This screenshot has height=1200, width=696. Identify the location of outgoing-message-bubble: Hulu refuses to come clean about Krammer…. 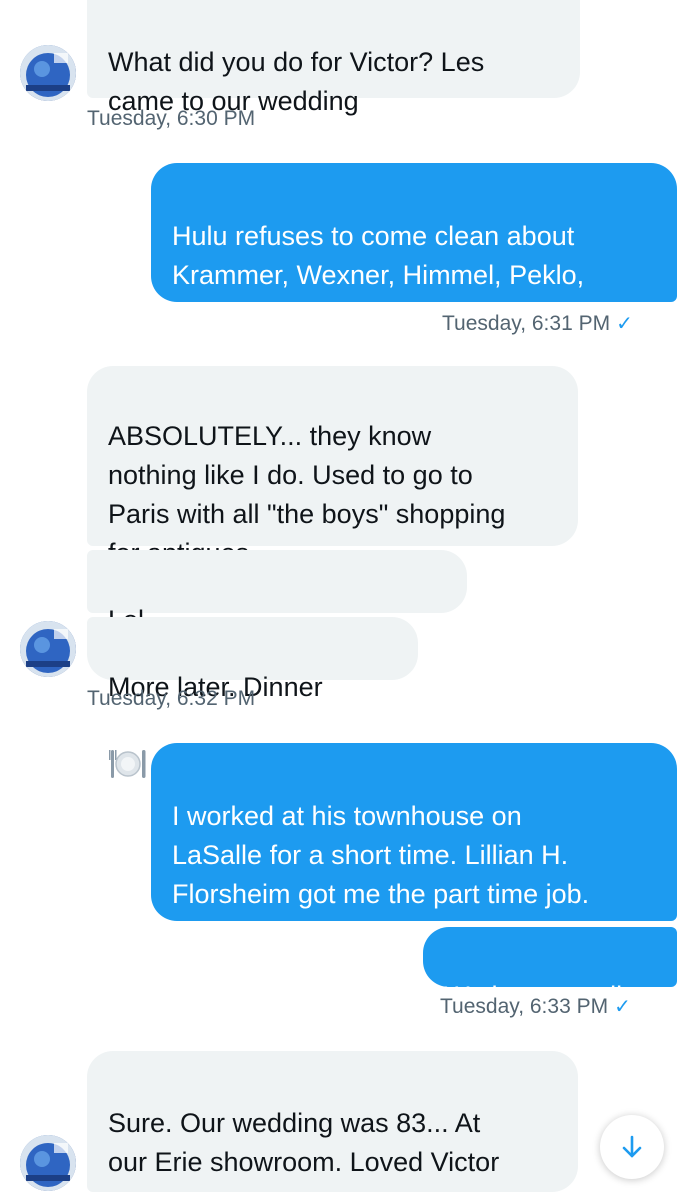
(414, 246).